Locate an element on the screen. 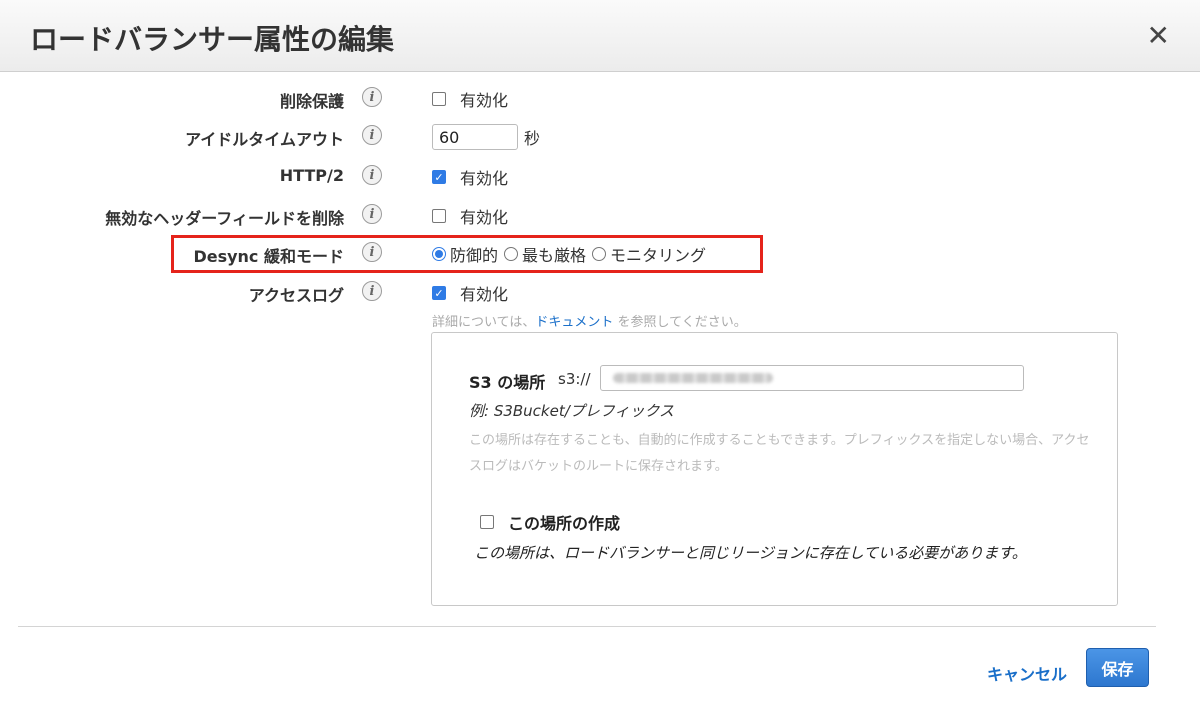 The image size is (1200, 711). create-location-checkbox is located at coordinates (487, 522).